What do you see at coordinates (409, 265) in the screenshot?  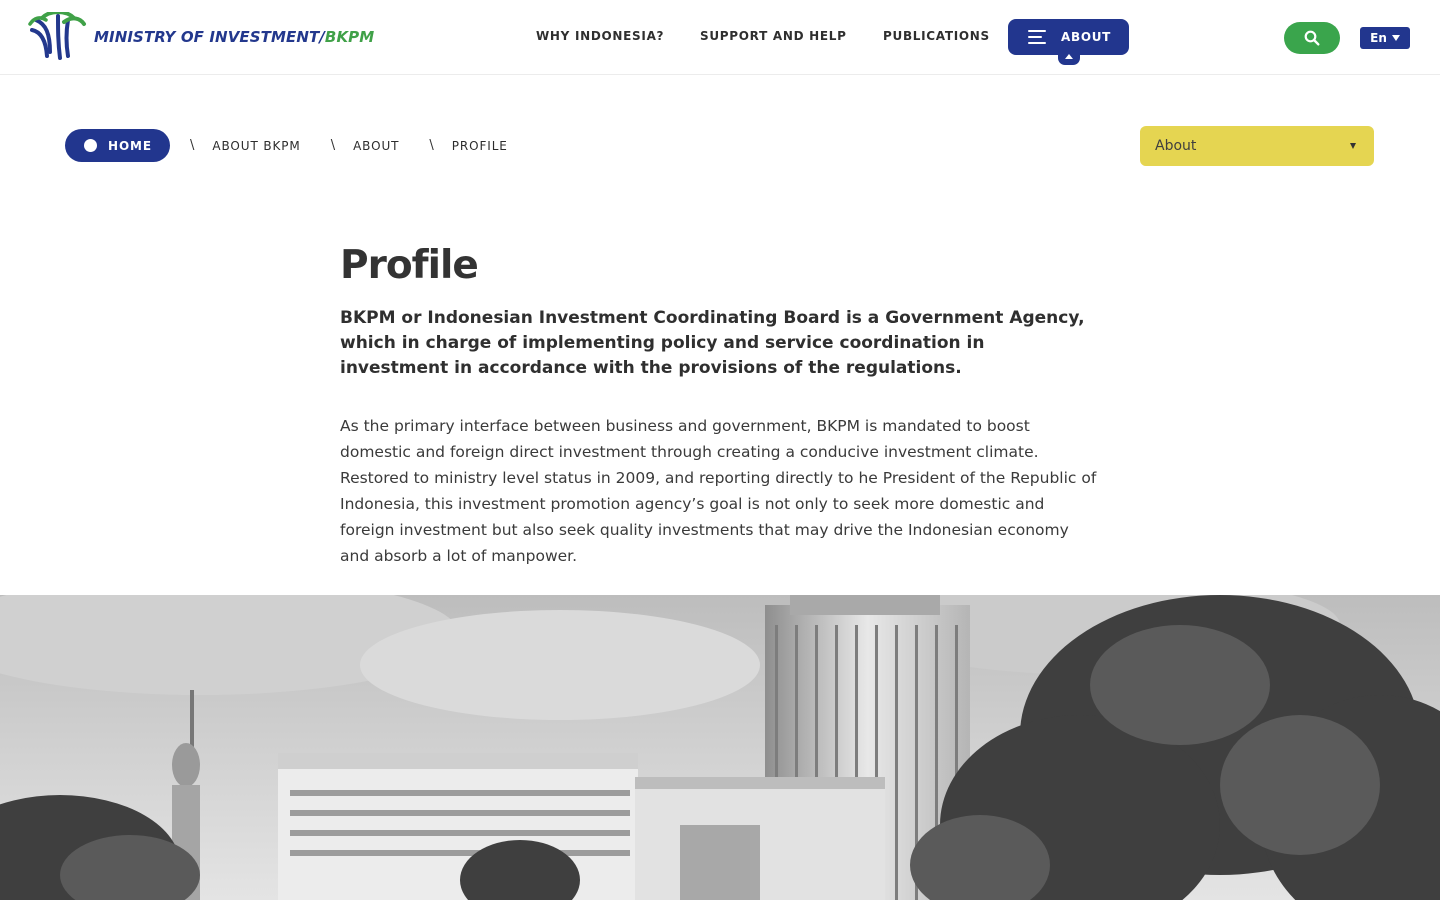 I see `page-title: Profile` at bounding box center [409, 265].